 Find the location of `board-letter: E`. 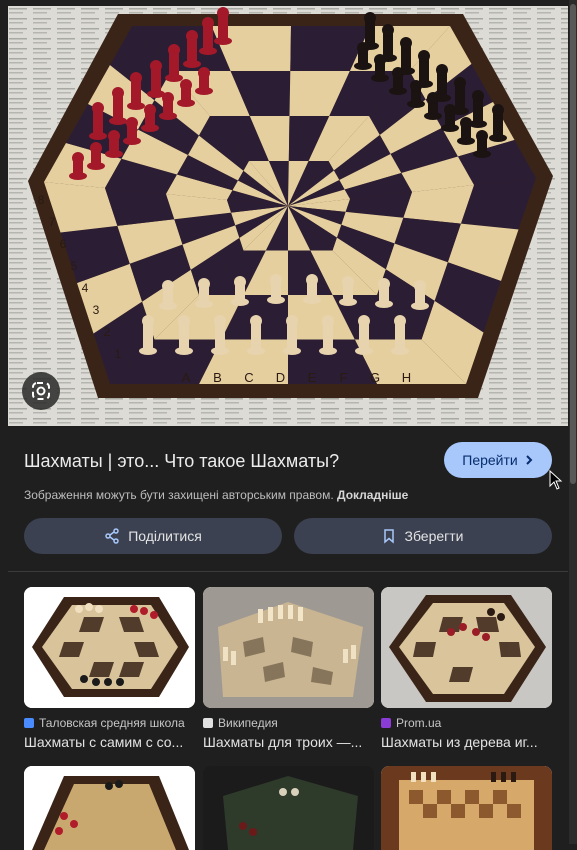

board-letter: E is located at coordinates (312, 377).